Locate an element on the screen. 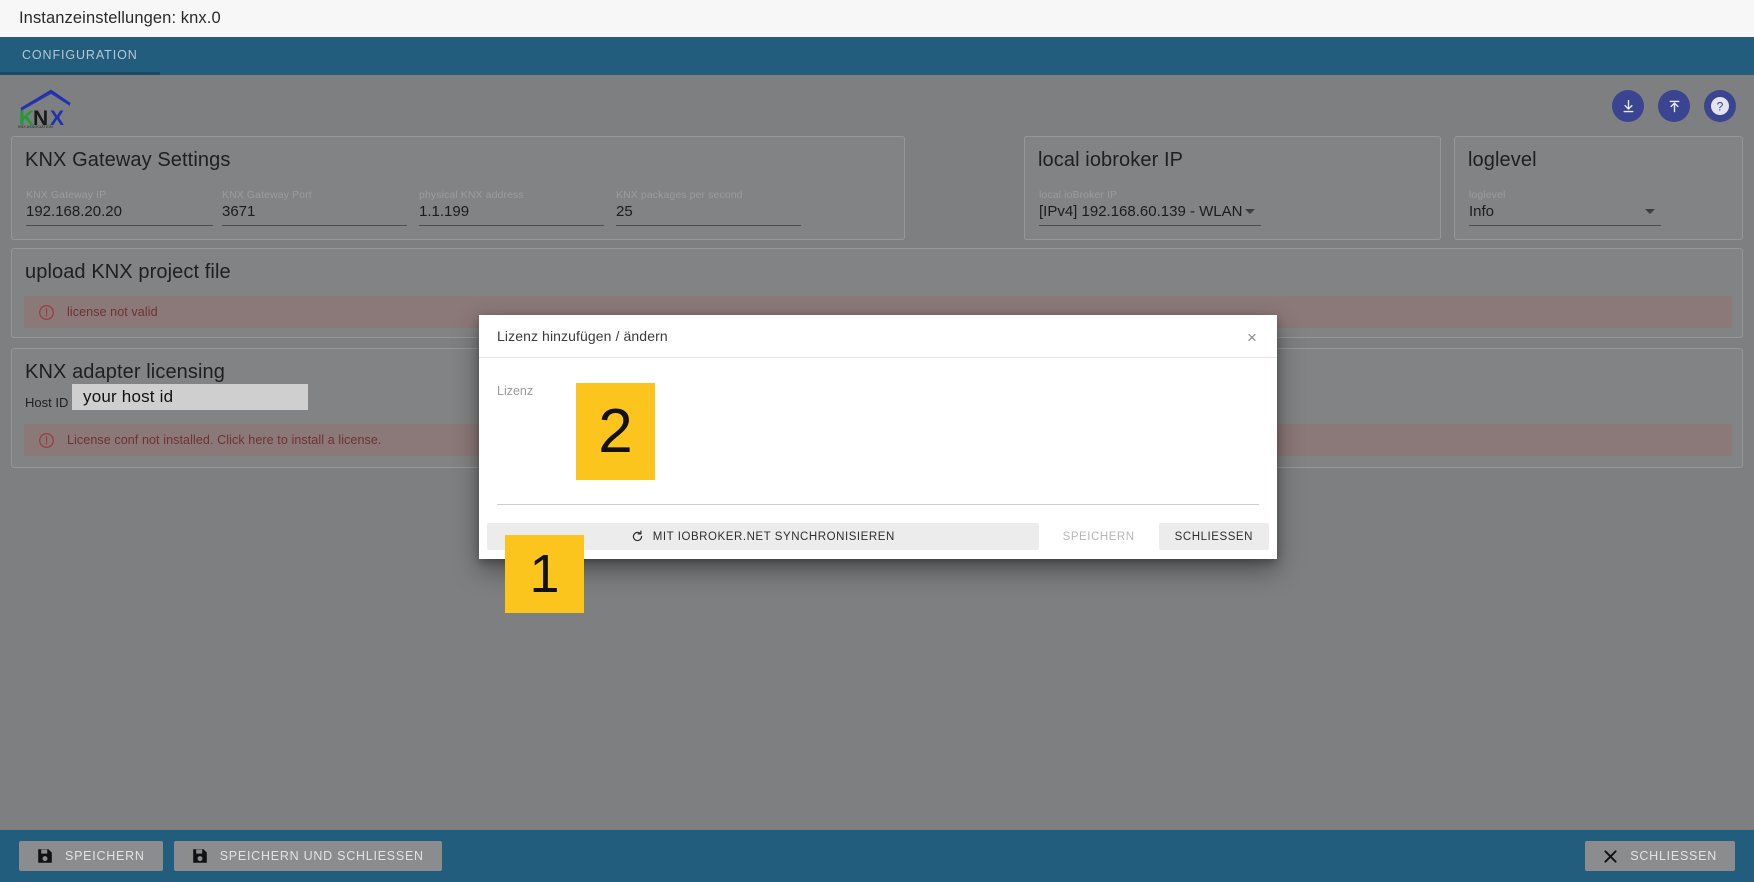  license-field-label: Lizenz is located at coordinates (515, 391).